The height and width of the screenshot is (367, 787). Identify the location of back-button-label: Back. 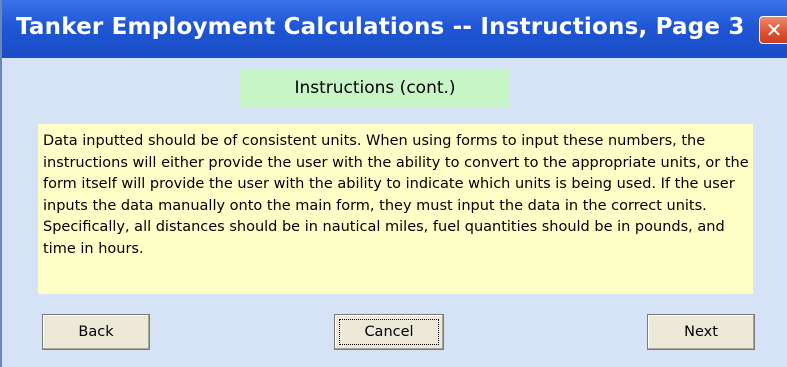
(96, 332).